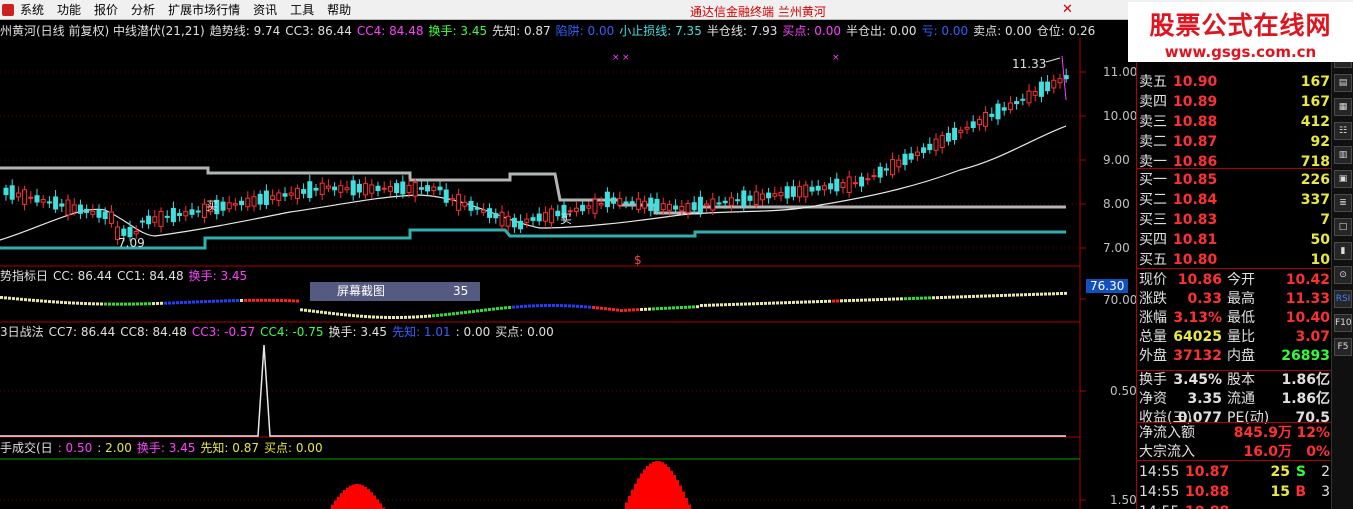 This screenshot has width=1353, height=509. What do you see at coordinates (1235, 162) in the screenshot?
I see `order-book-row: 卖一 10.86 718` at bounding box center [1235, 162].